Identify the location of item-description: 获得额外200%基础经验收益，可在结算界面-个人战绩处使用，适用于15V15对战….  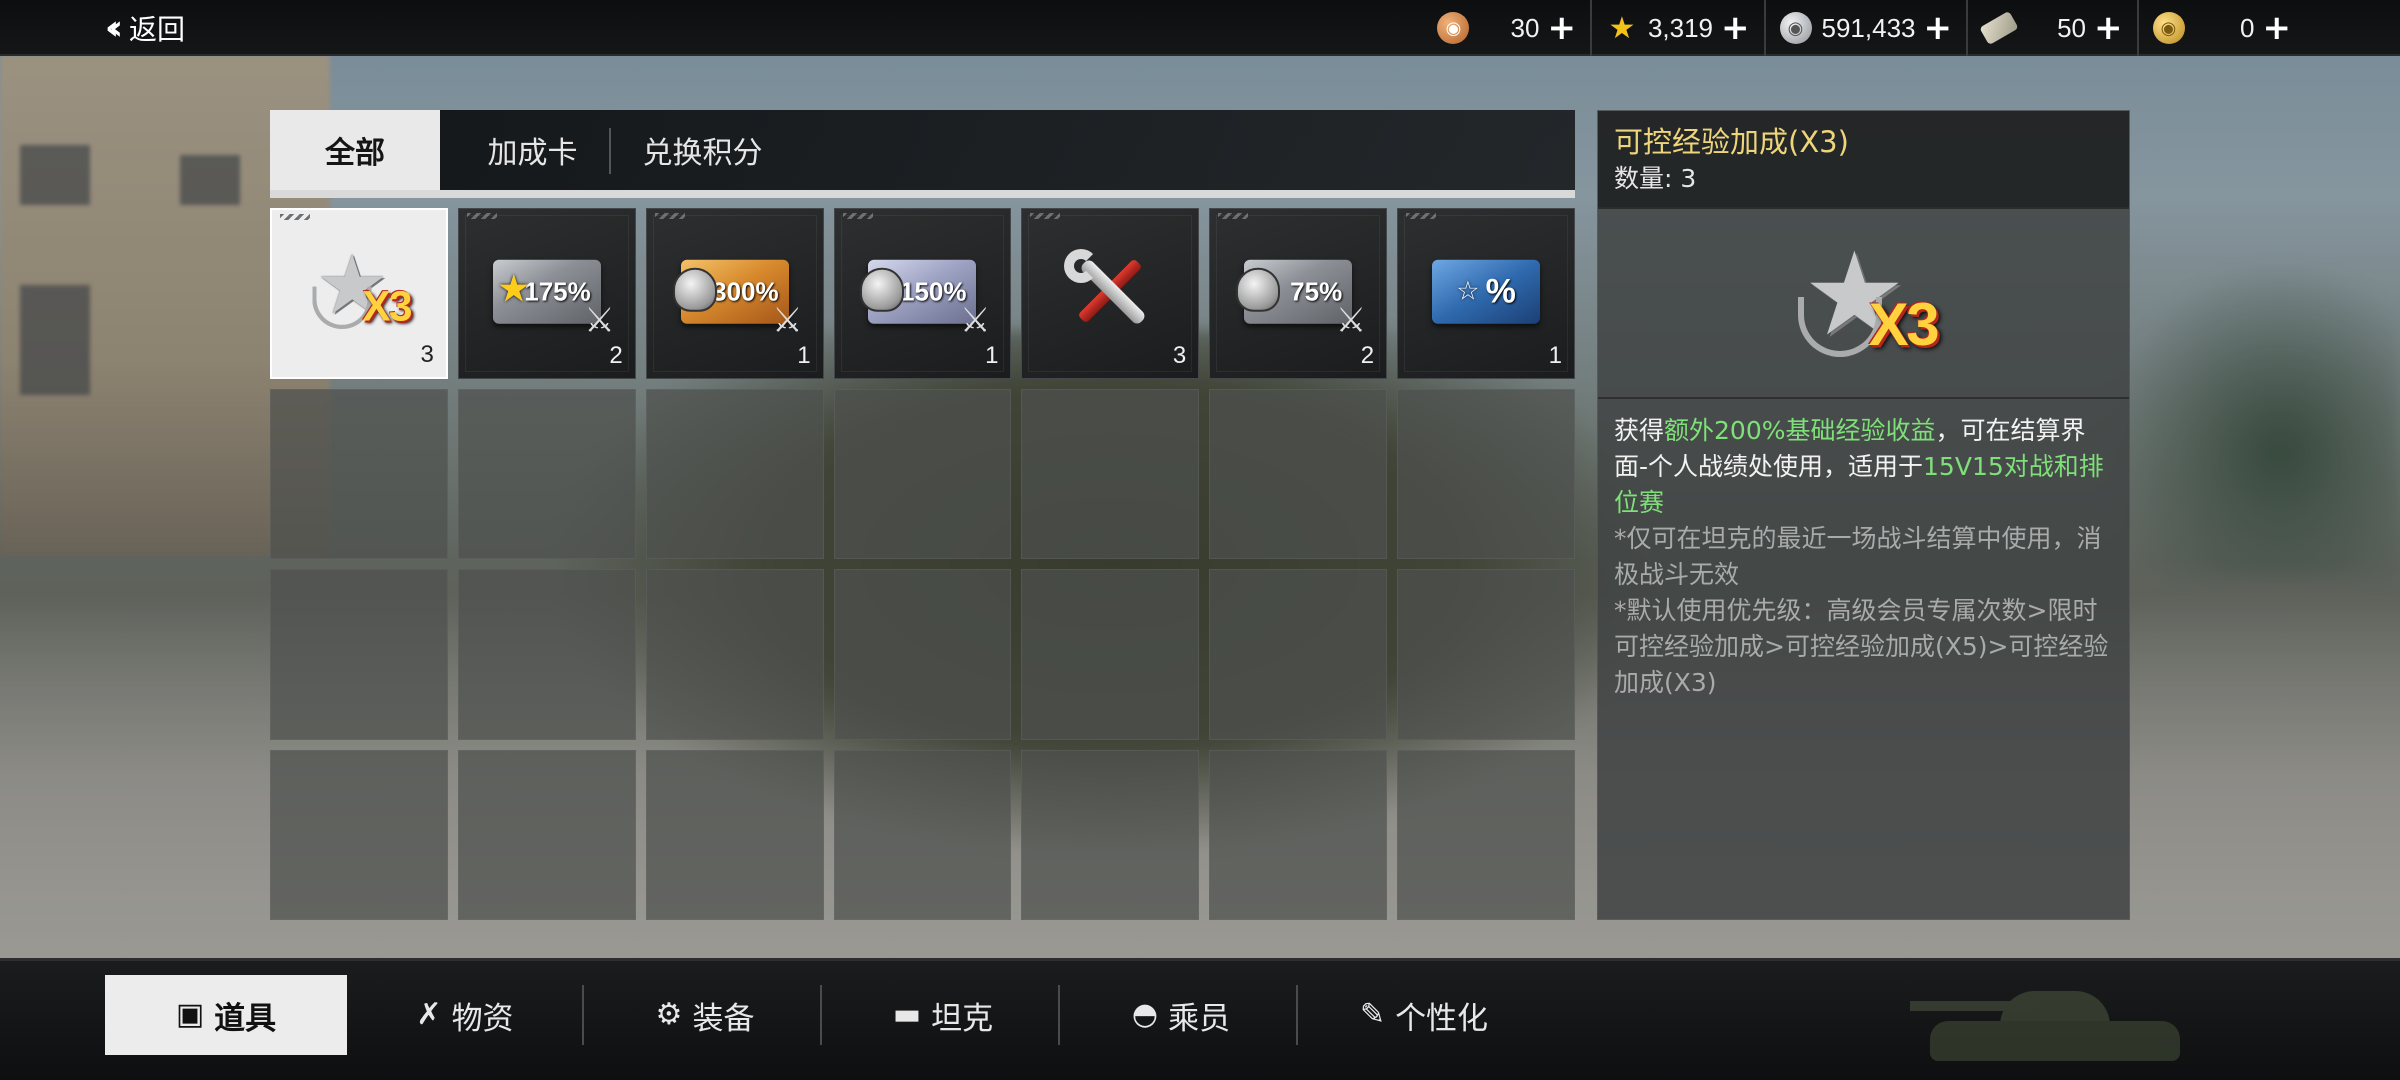
(1859, 466).